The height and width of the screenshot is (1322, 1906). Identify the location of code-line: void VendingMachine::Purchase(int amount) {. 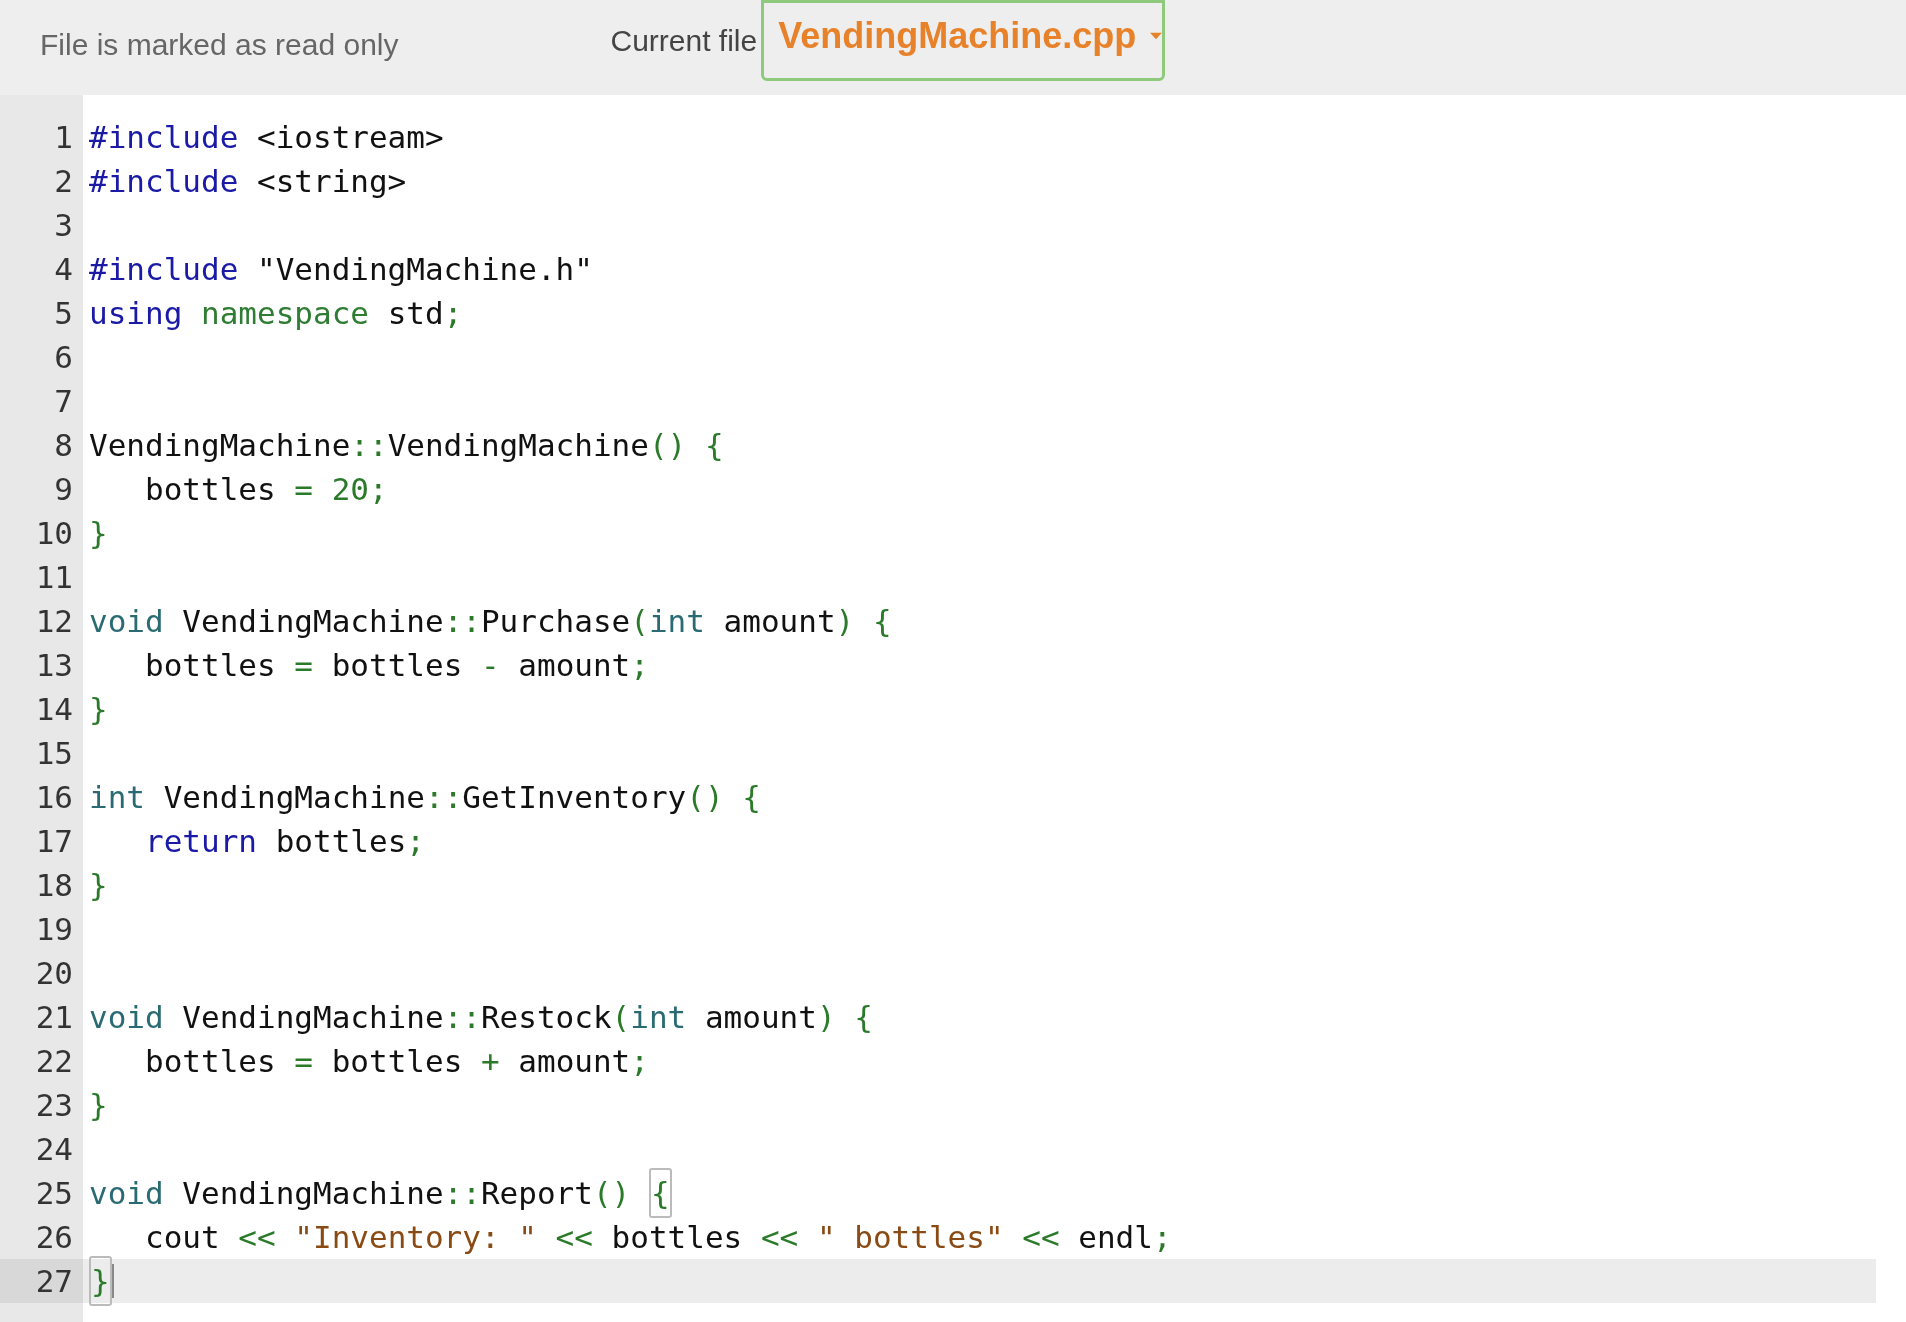
(490, 621).